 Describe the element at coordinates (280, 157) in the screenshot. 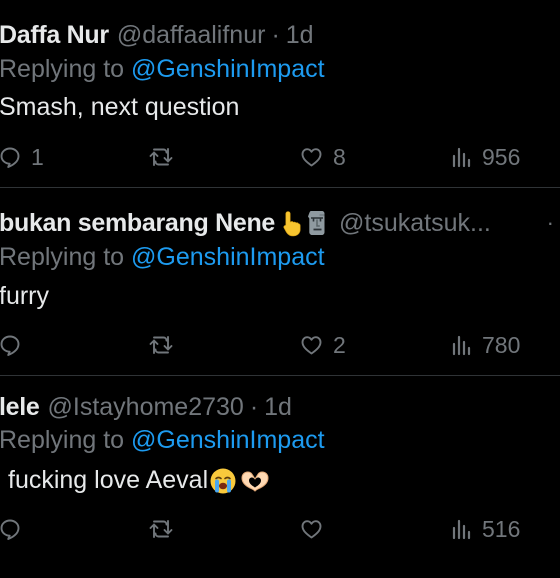

I see `action-bar: 1 8 956` at that location.